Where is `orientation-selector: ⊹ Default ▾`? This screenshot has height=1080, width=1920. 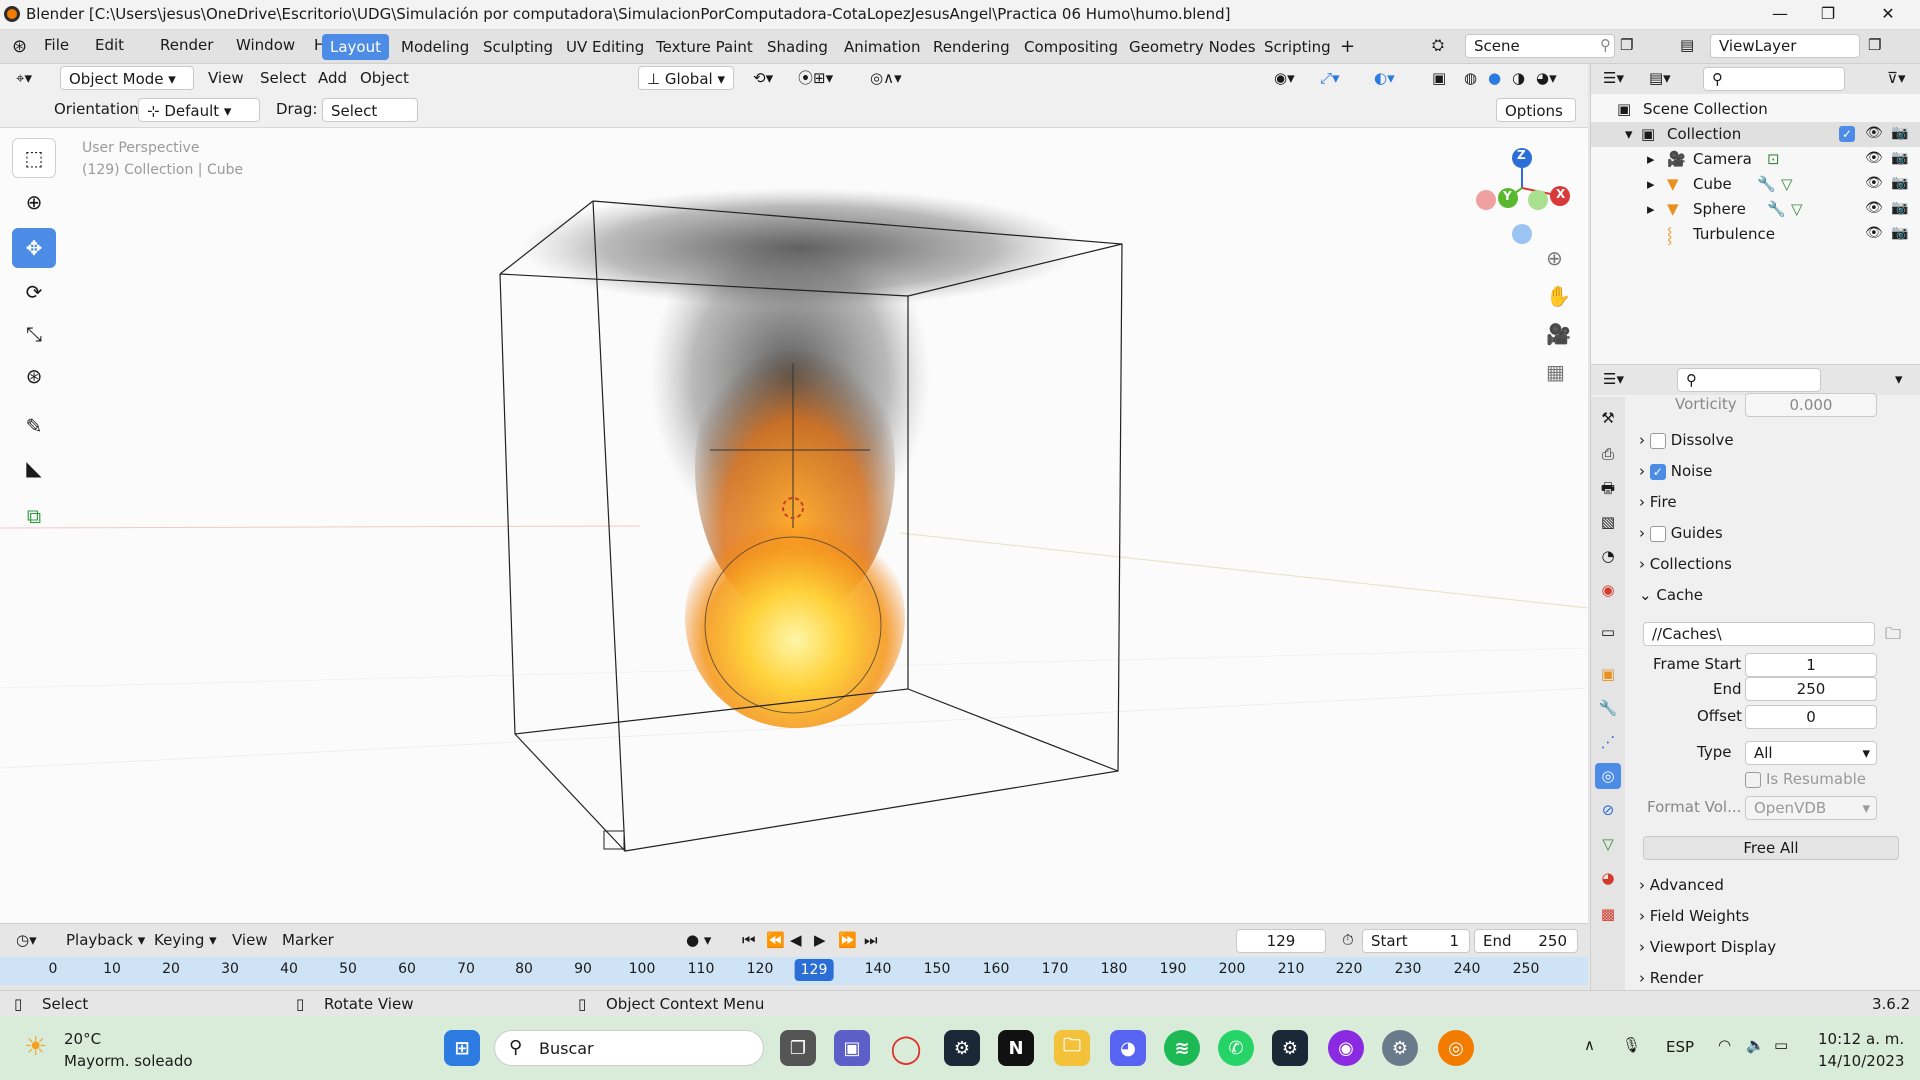 orientation-selector: ⊹ Default ▾ is located at coordinates (199, 110).